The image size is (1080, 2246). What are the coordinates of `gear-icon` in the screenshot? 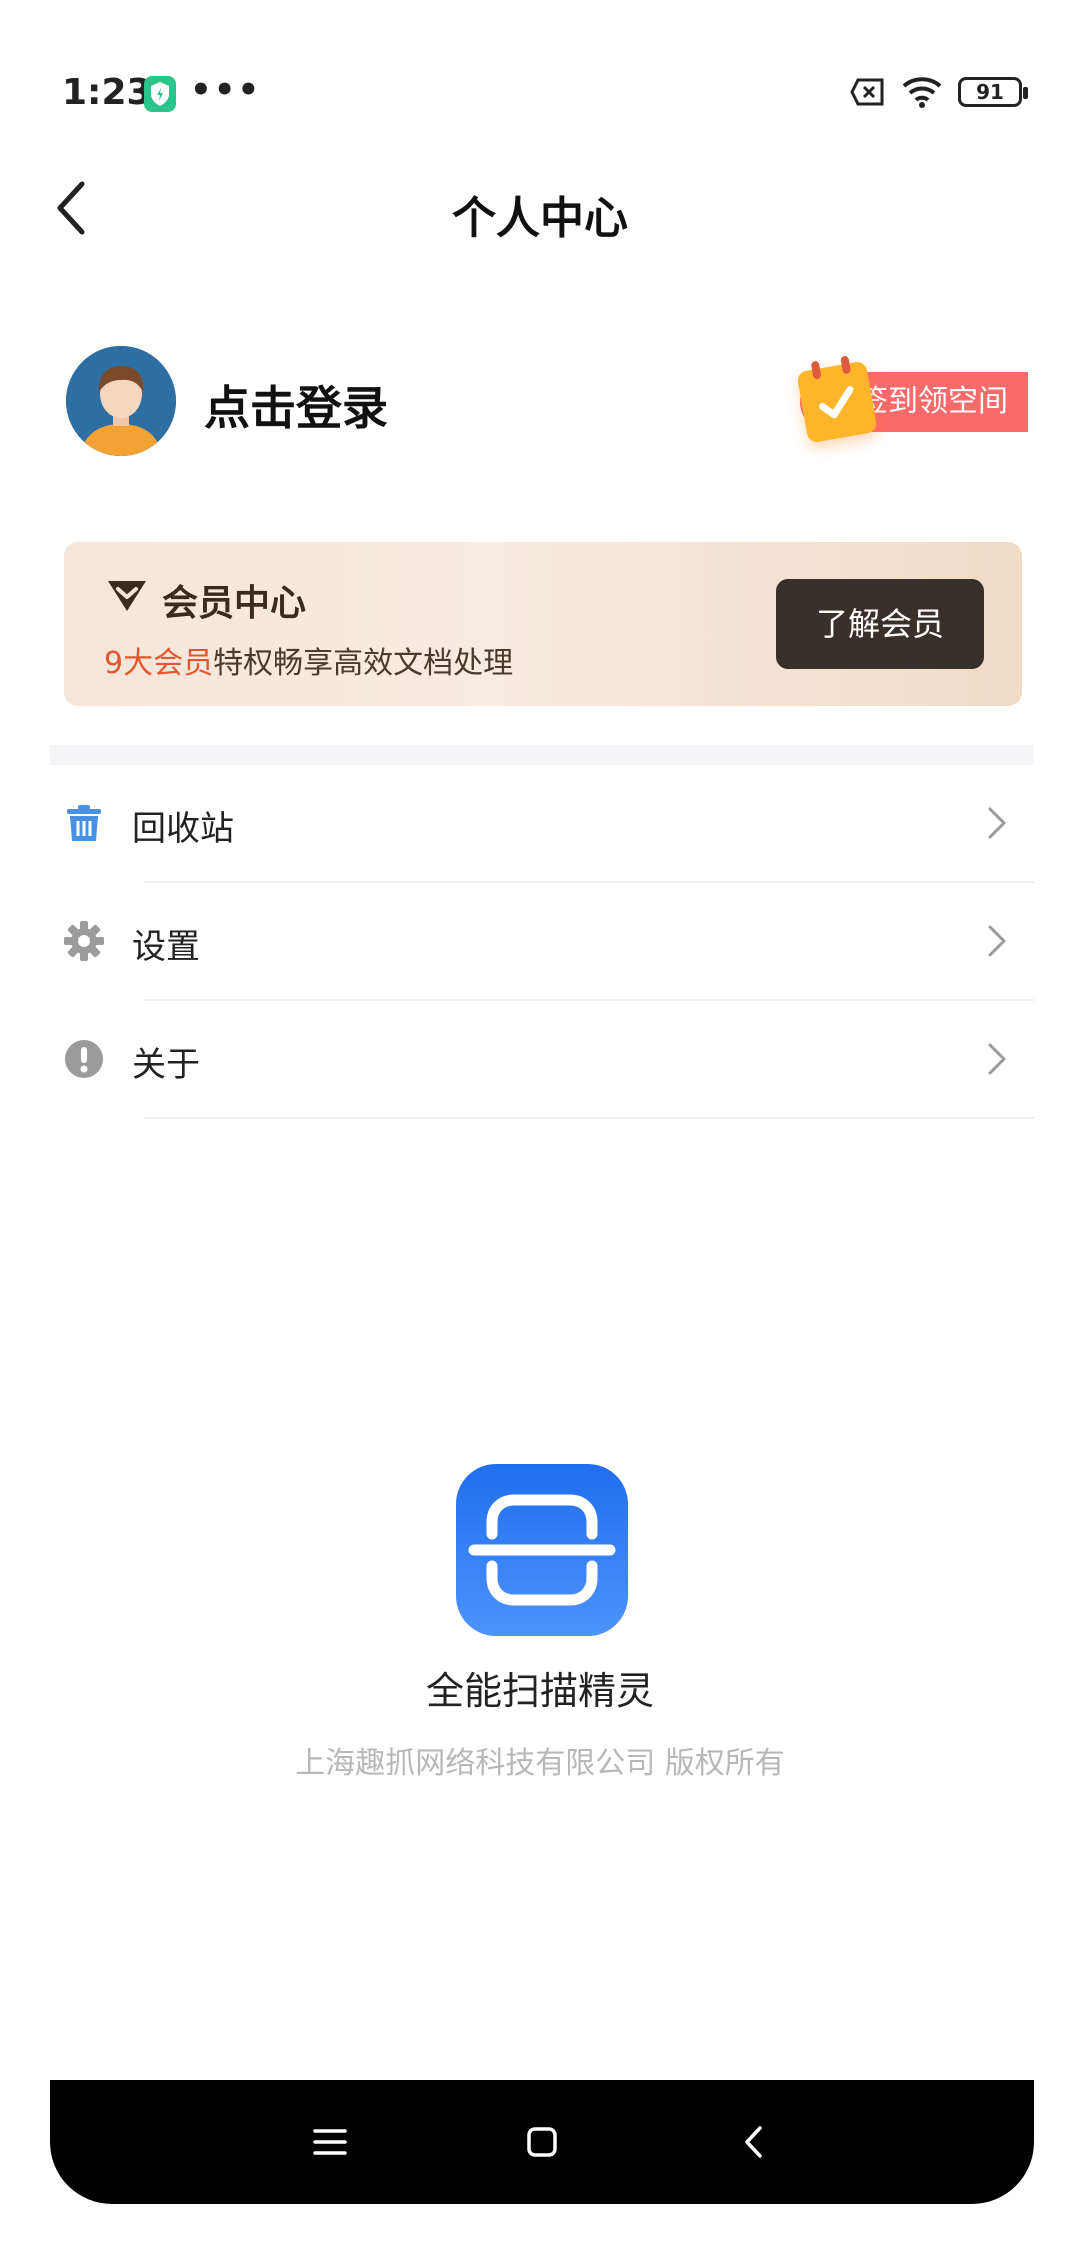 It's located at (84, 941).